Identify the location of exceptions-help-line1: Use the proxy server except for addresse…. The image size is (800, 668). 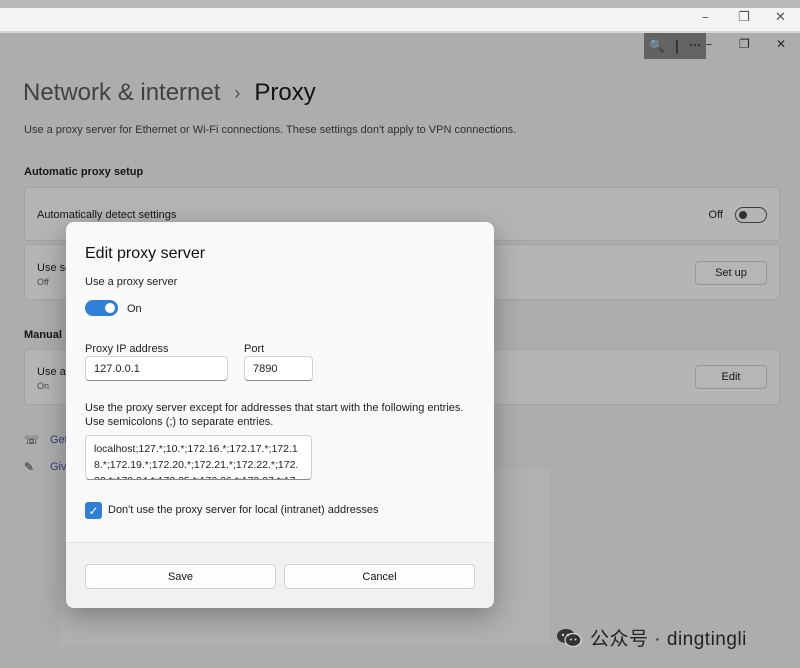
(274, 408).